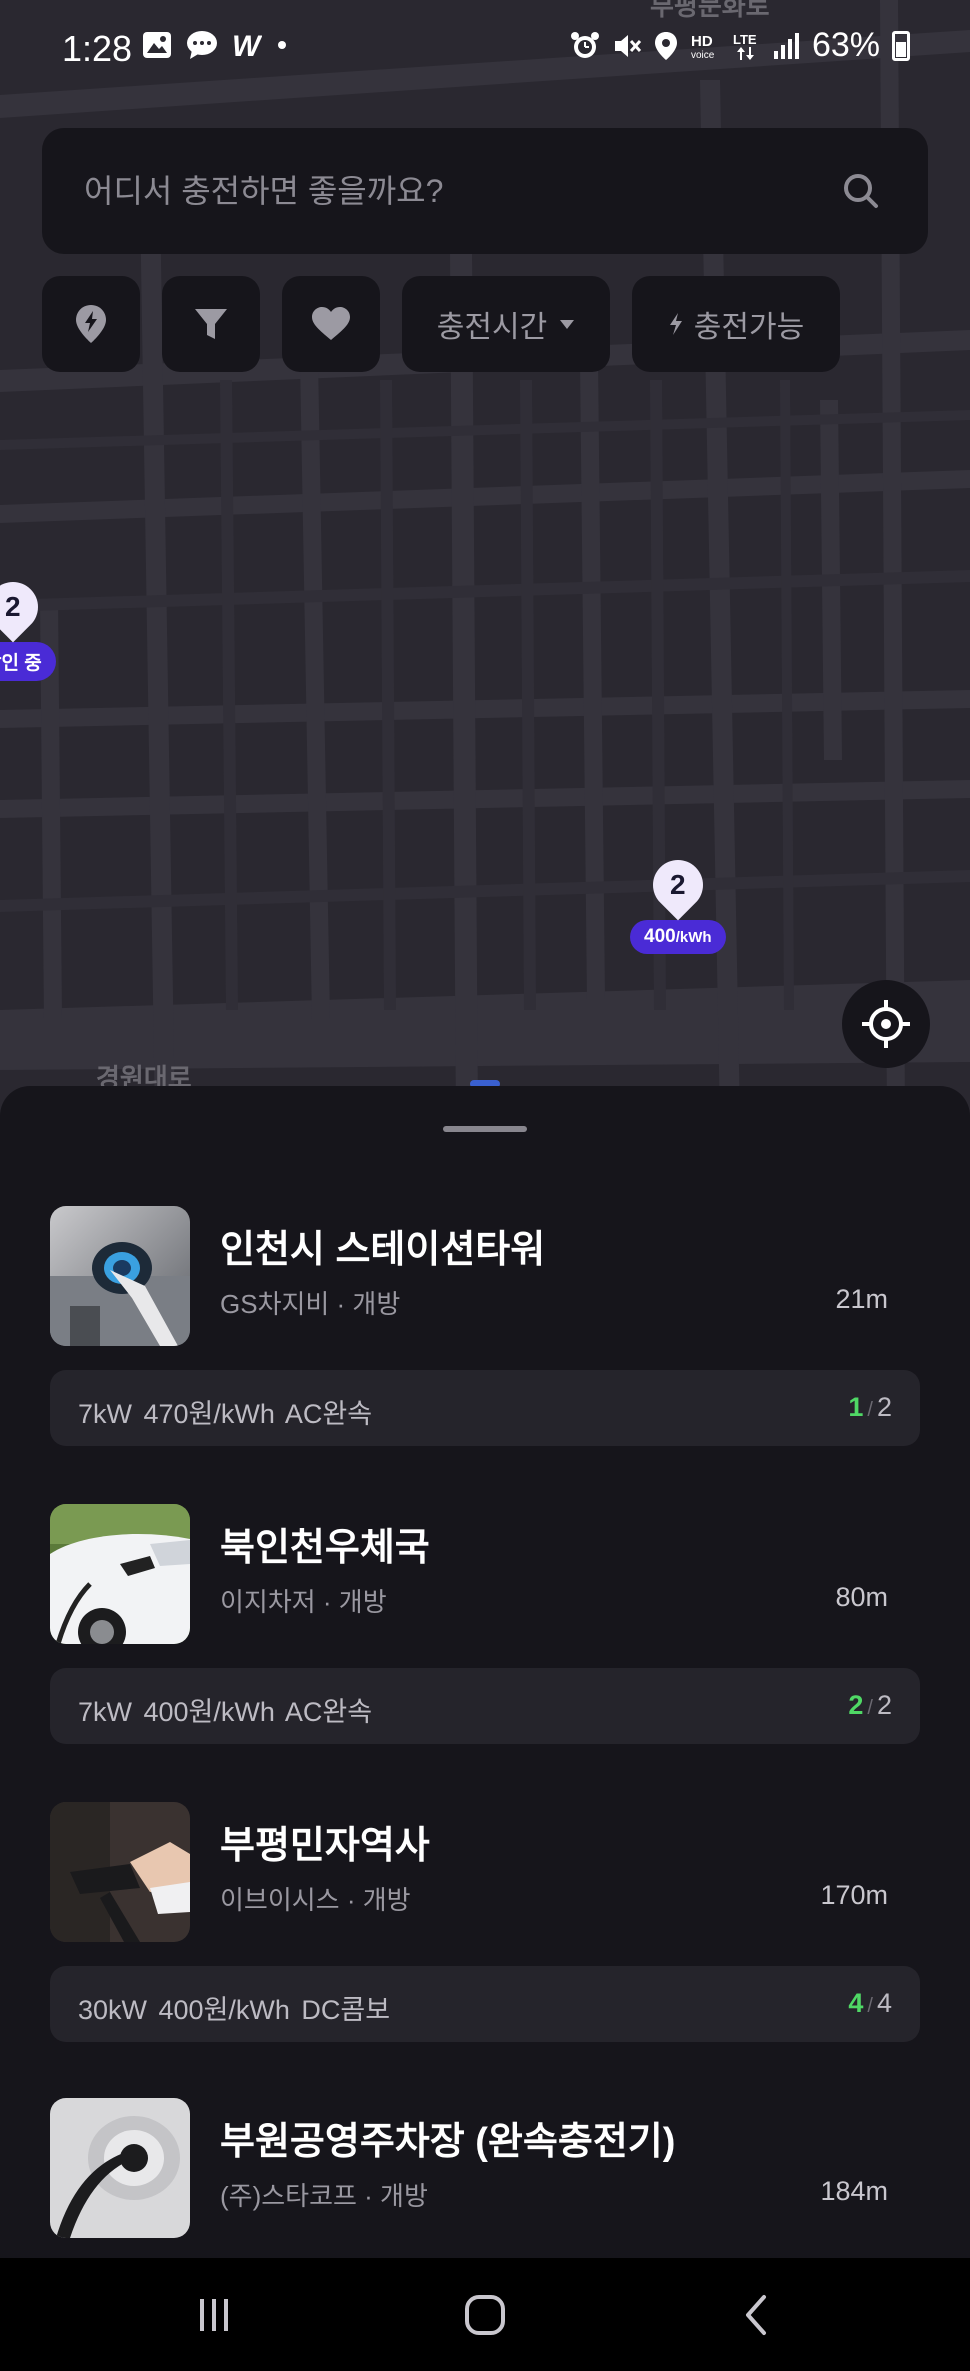  I want to click on home-icon, so click(485, 2315).